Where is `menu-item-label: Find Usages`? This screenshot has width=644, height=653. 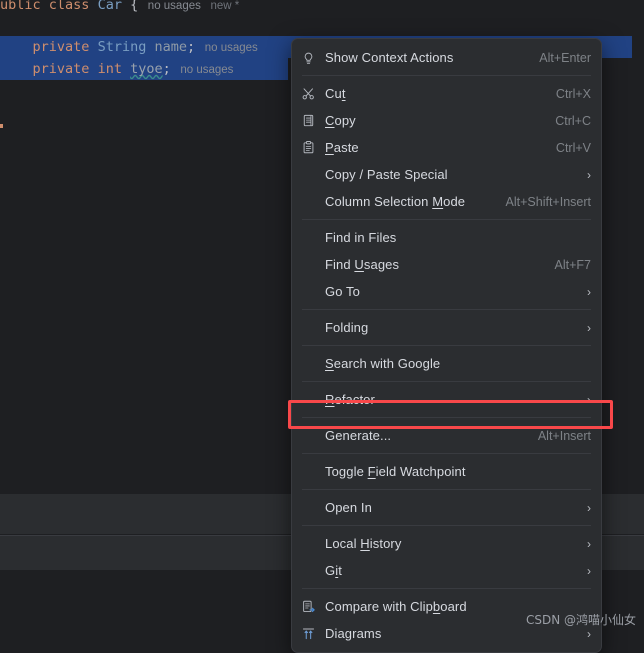
menu-item-label: Find Usages is located at coordinates (362, 264).